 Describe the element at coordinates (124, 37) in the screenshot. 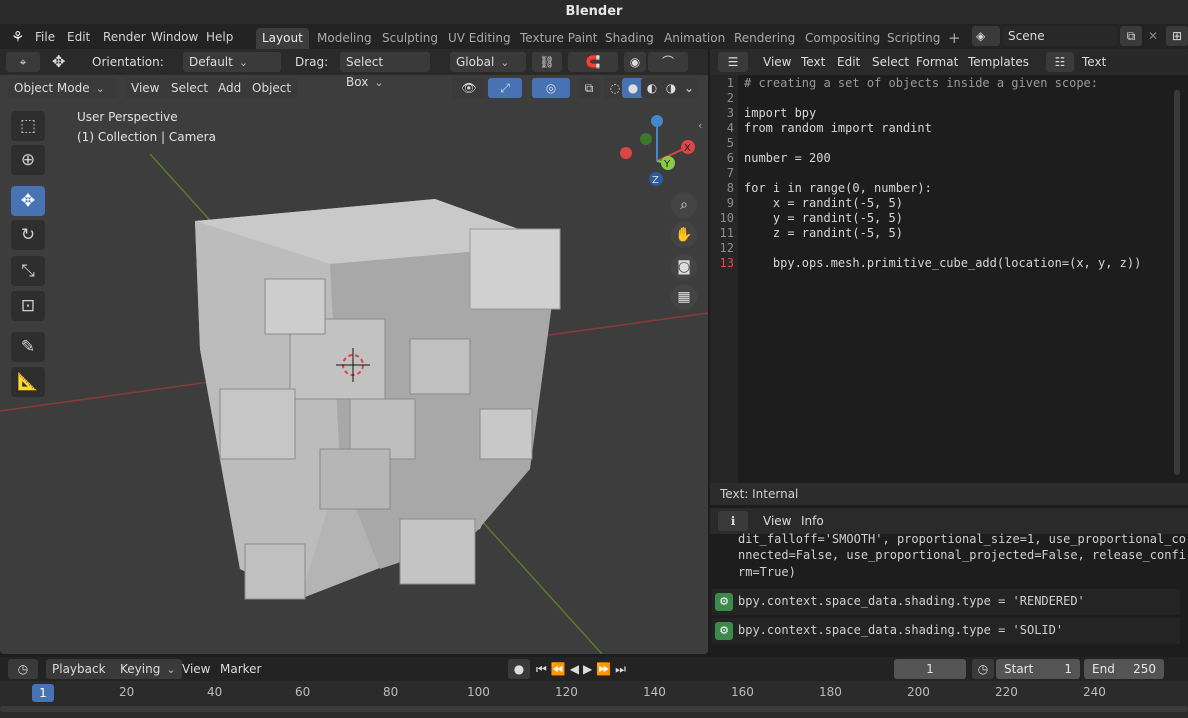

I see `menu-render: Render` at that location.